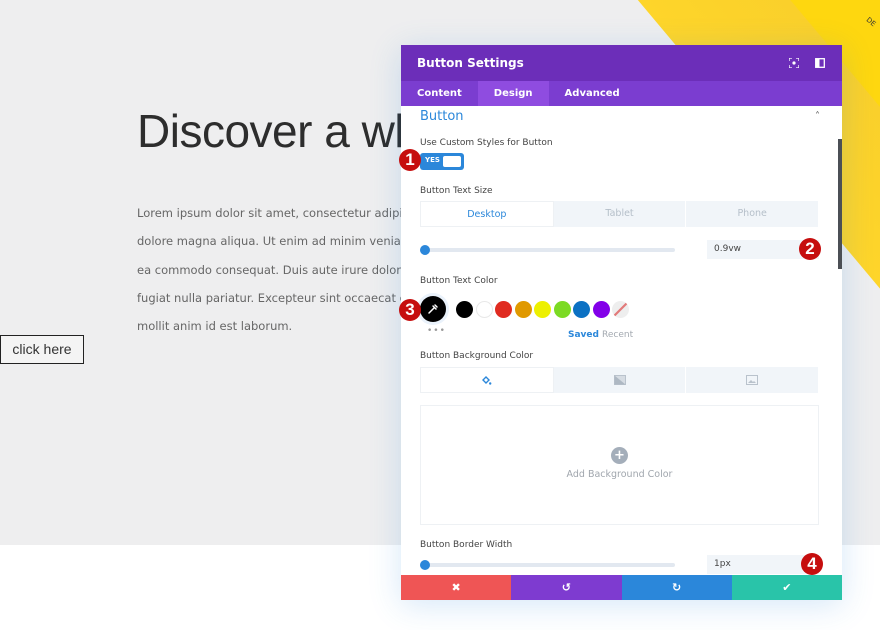  Describe the element at coordinates (817, 116) in the screenshot. I see `chevron-up-icon: ˄` at that location.